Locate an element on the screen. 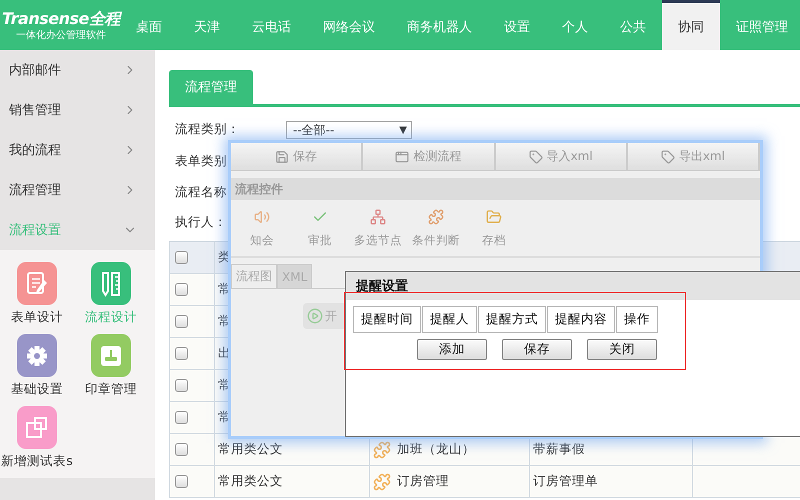 This screenshot has width=800, height=500. dropdown-arrow: ▼ is located at coordinates (403, 130).